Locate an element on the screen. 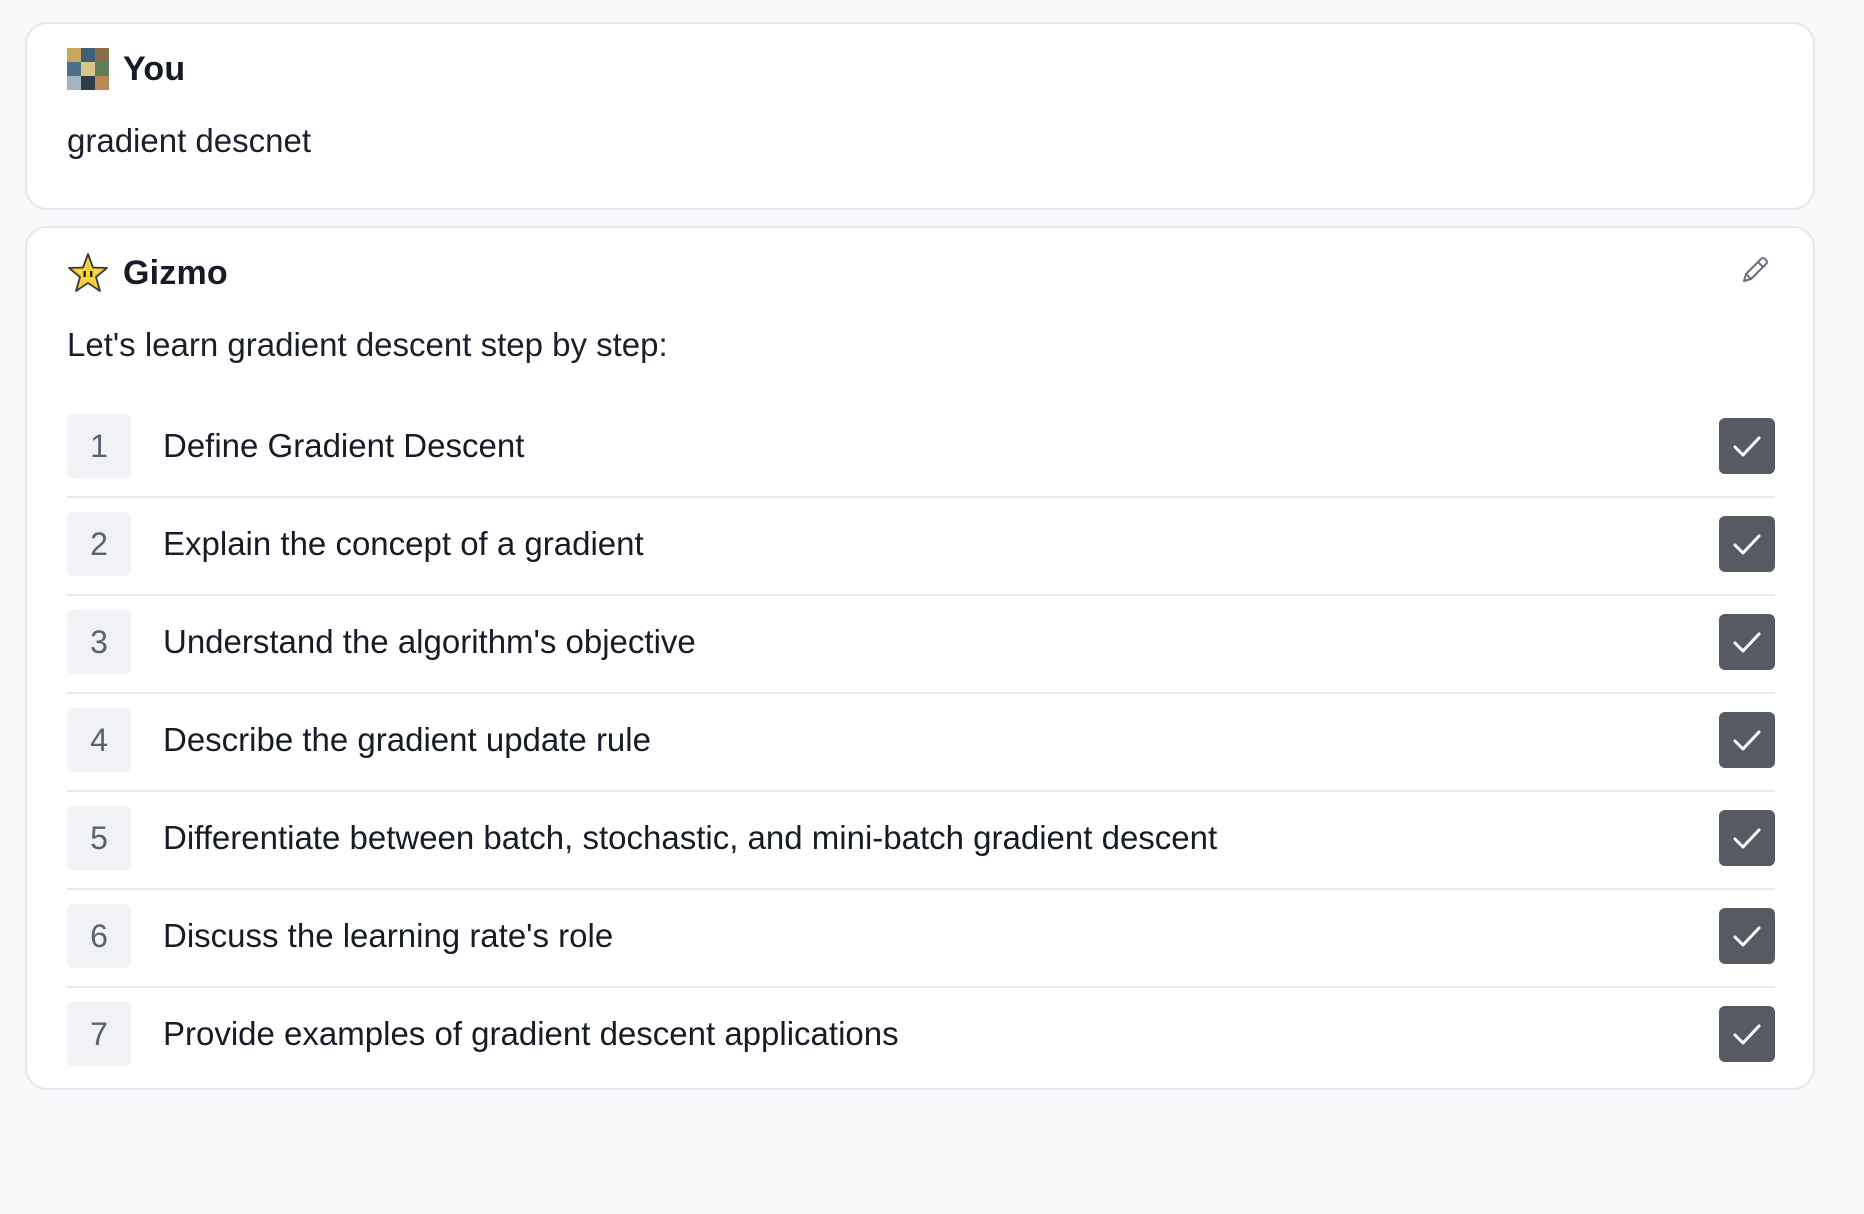  user-avatar is located at coordinates (88, 69).